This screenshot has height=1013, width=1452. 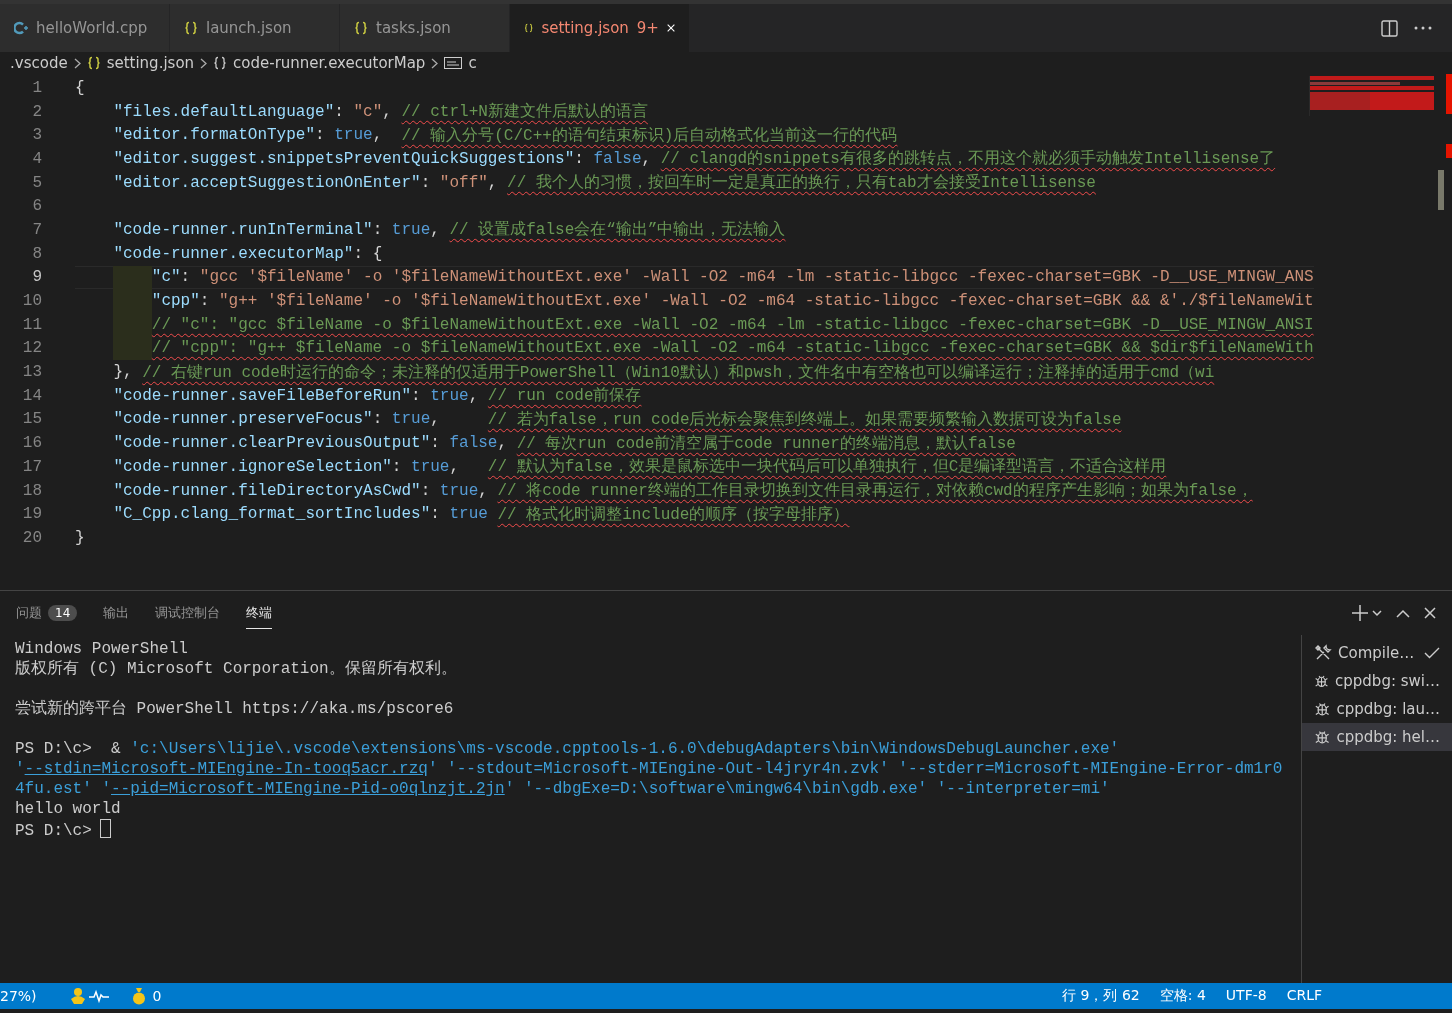 I want to click on breadcrumb: setting.json, so click(x=140, y=63).